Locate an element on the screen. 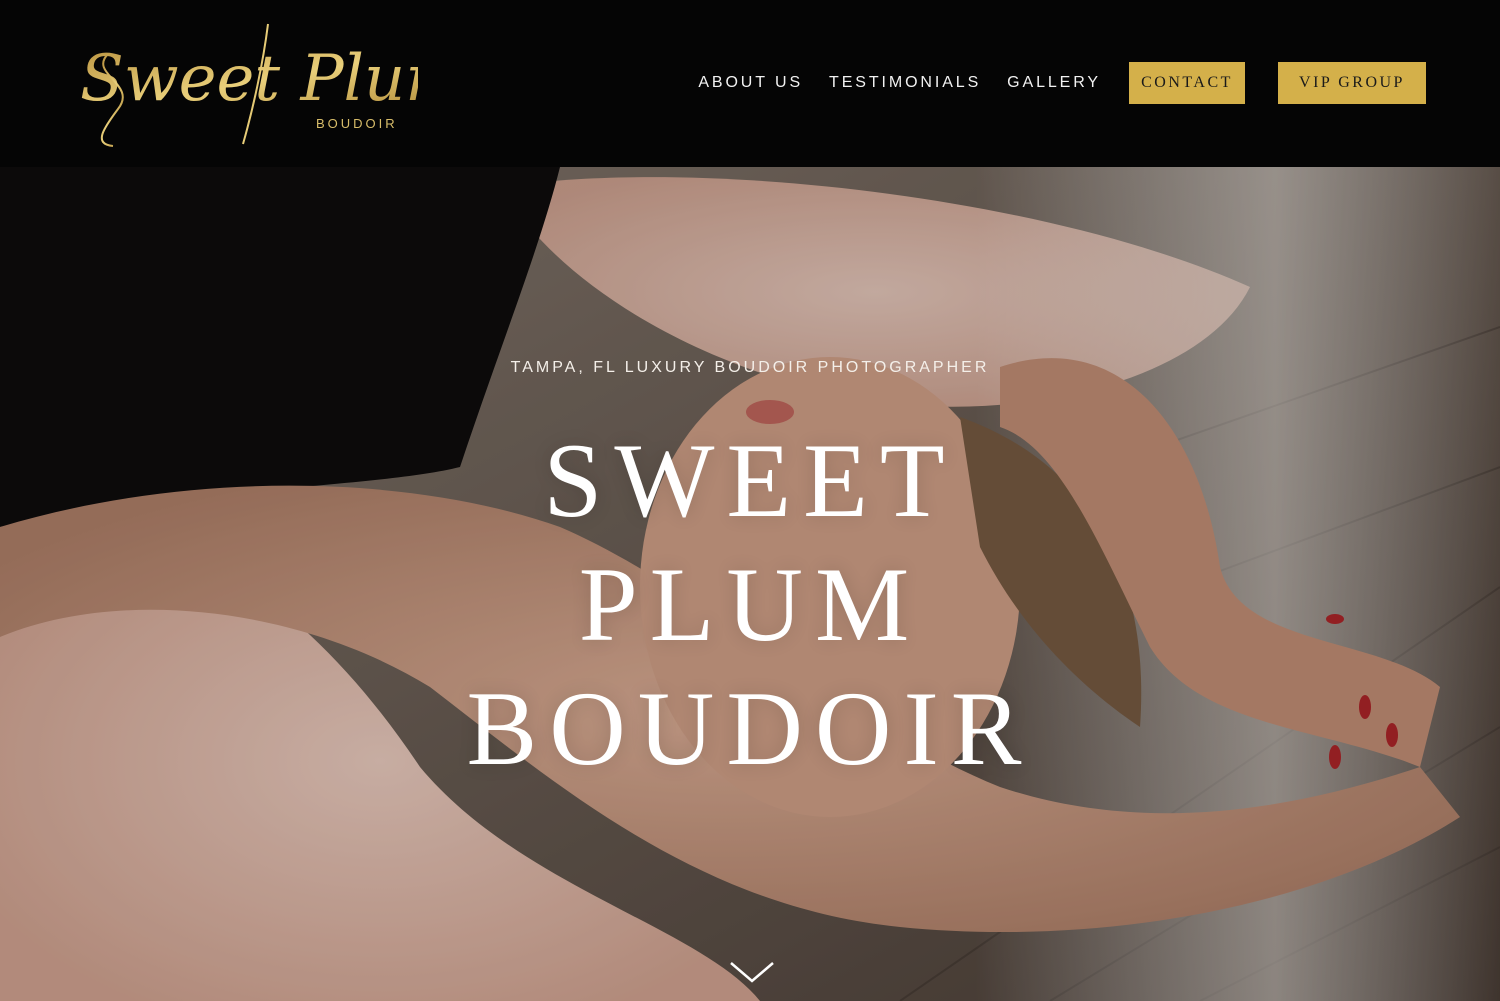 The image size is (1500, 1001). nav-gallery: GALLERY is located at coordinates (1054, 83).